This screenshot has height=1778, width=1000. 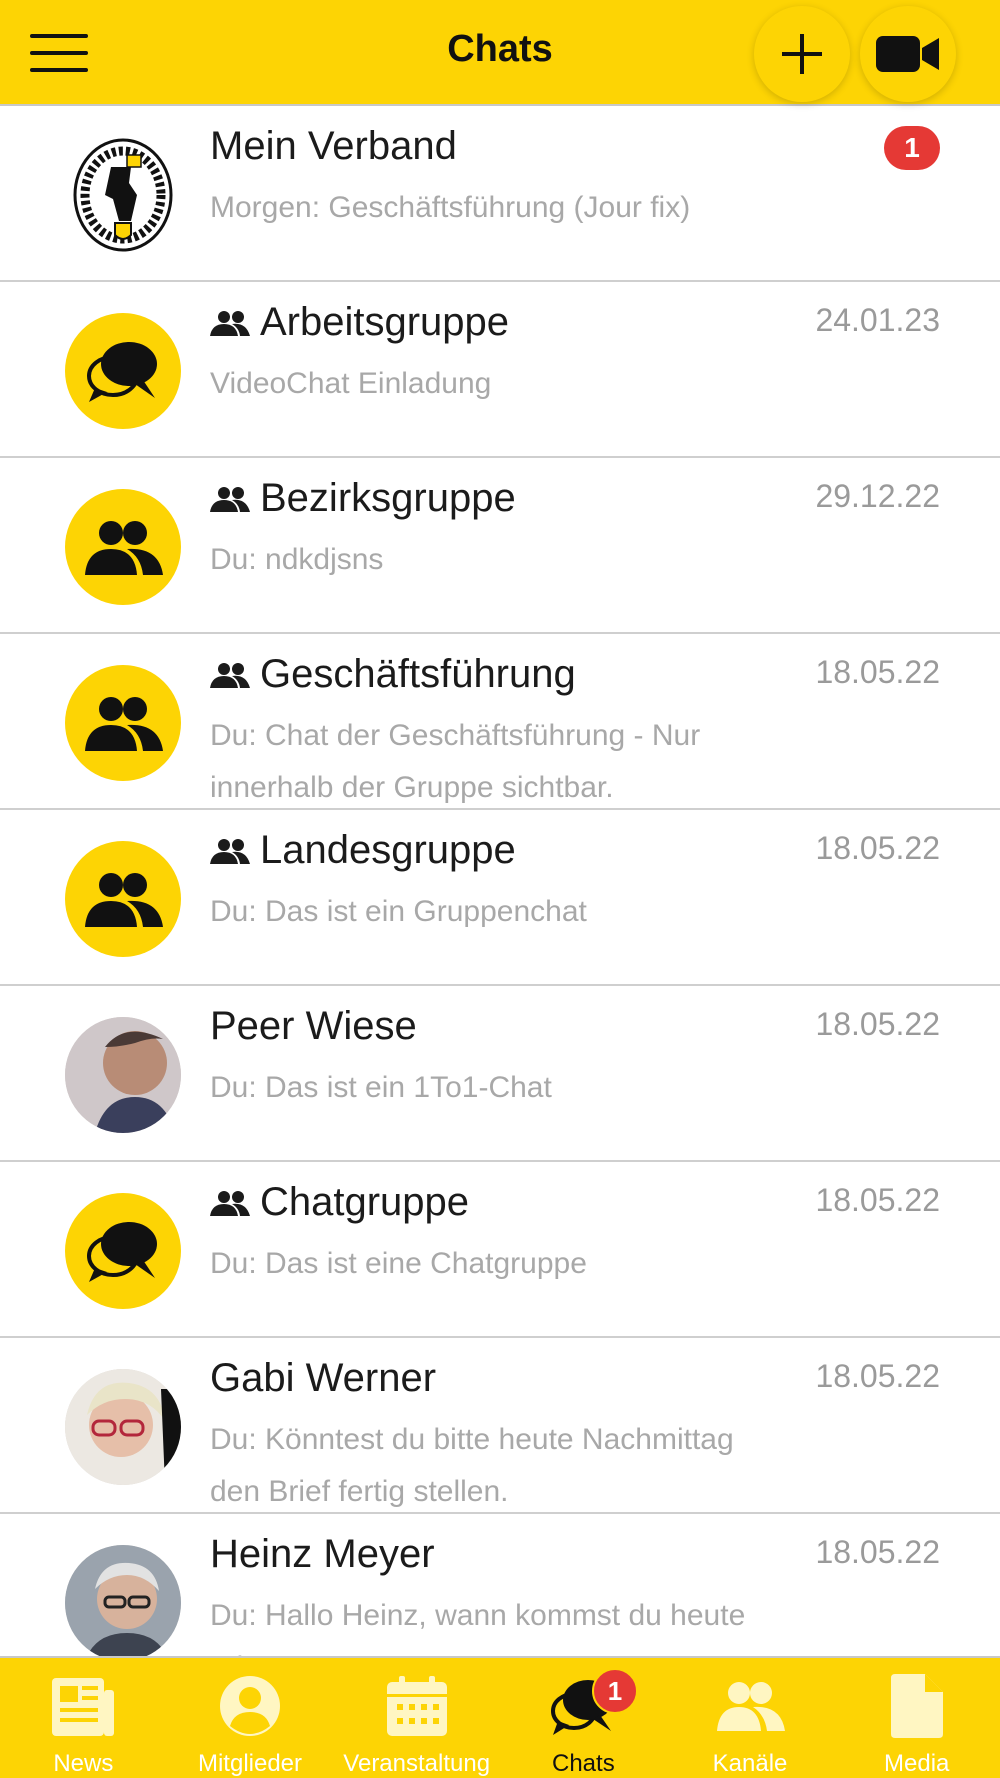 What do you see at coordinates (83, 1707) in the screenshot?
I see `newspaper-icon` at bounding box center [83, 1707].